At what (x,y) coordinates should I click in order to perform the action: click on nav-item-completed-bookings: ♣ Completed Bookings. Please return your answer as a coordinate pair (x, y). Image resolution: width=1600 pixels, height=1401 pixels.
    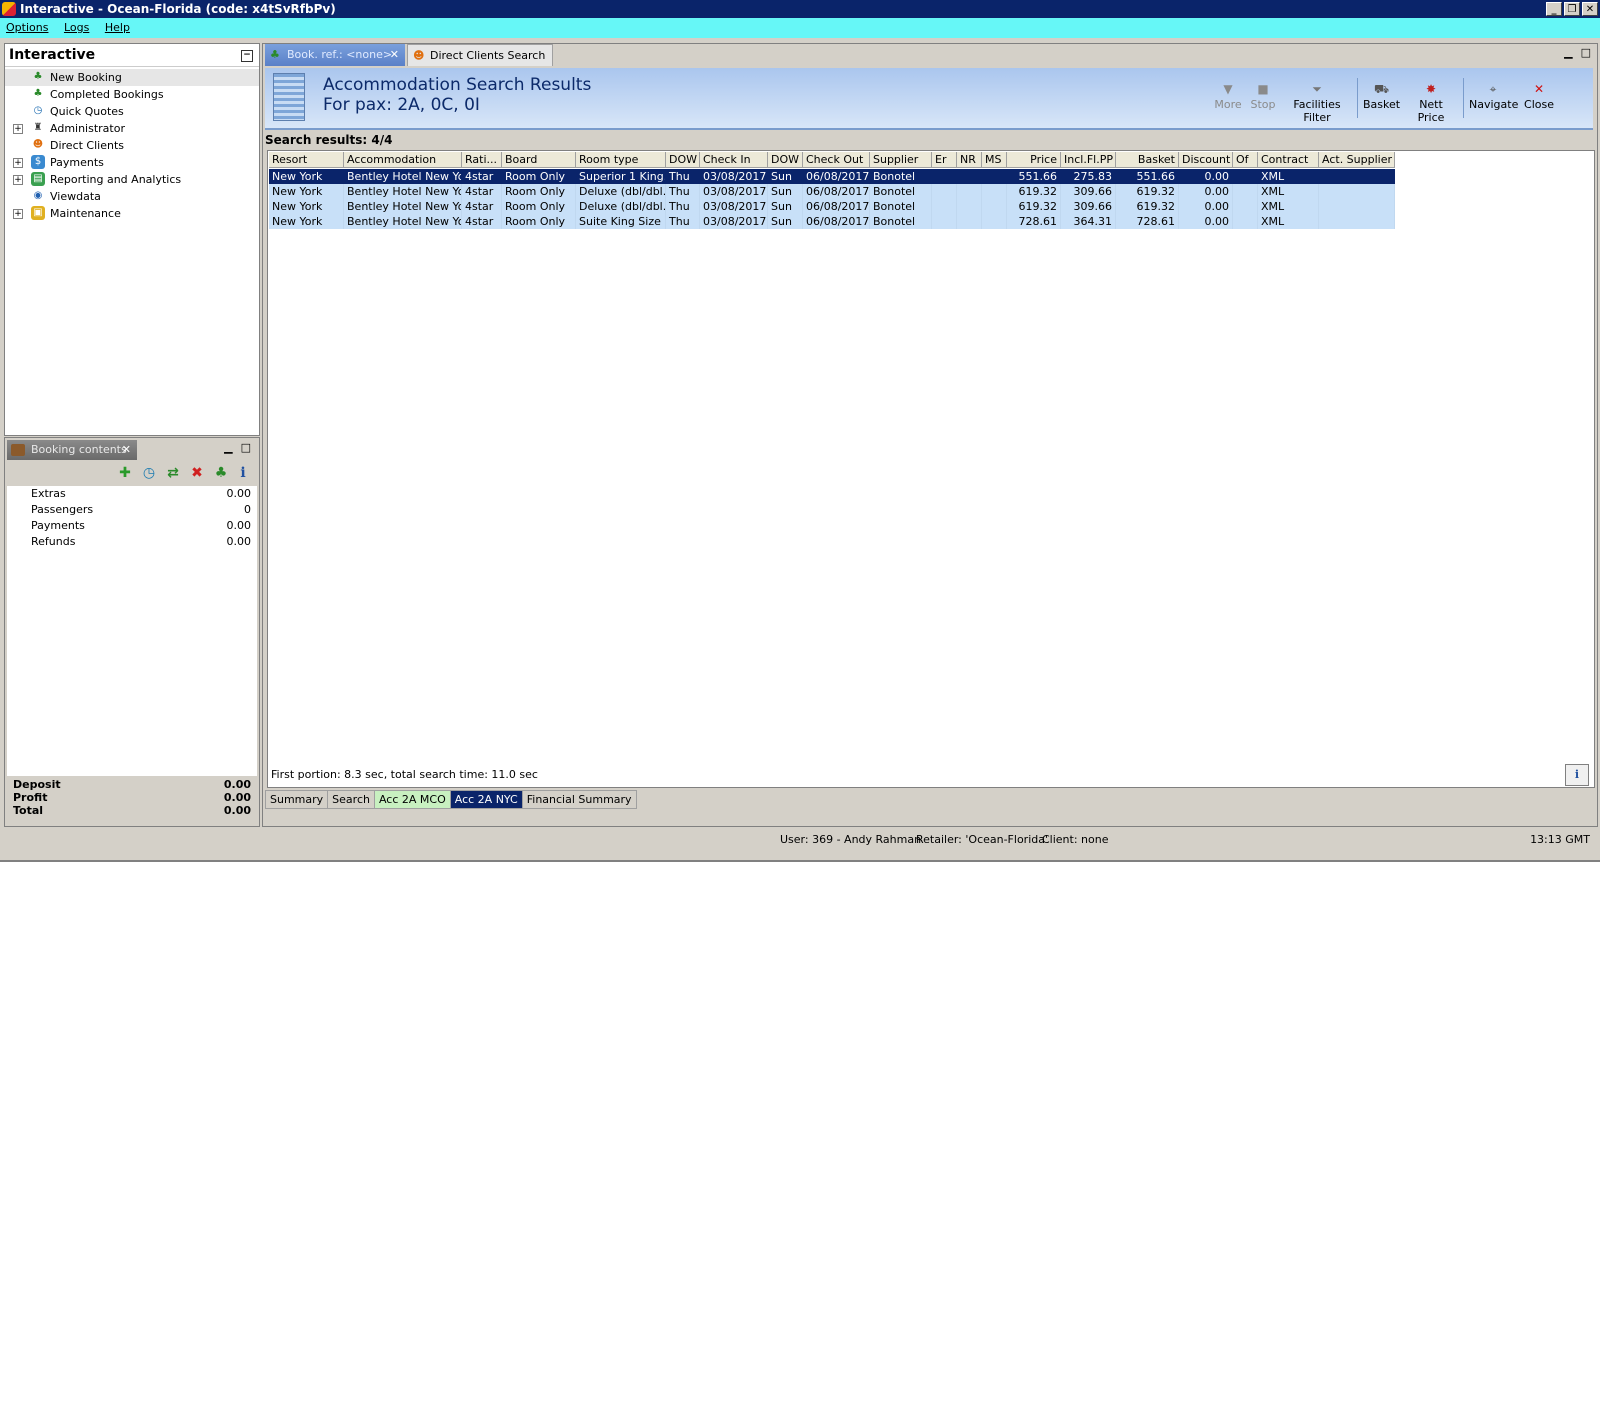
    Looking at the image, I should click on (132, 94).